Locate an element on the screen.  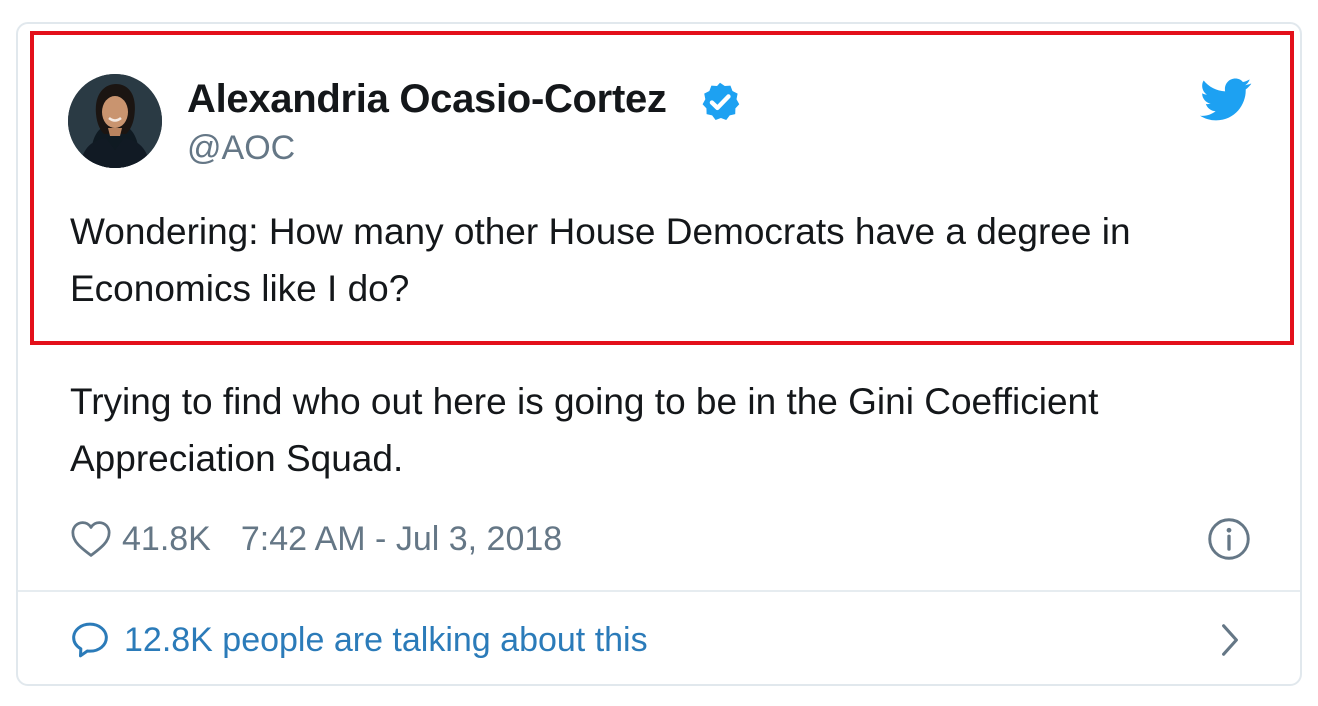
tweet-timestamp: 7:42 AM - Jul 3, 2018 is located at coordinates (401, 539).